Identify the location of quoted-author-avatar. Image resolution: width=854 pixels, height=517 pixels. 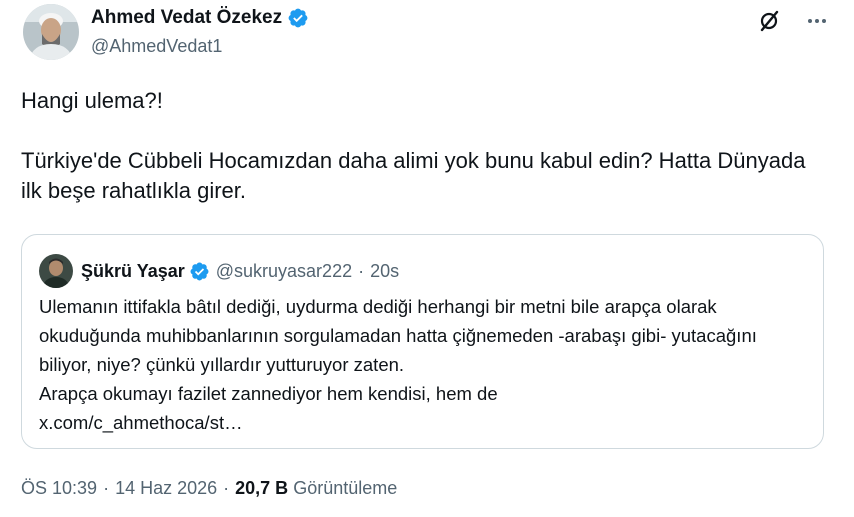
(56, 271).